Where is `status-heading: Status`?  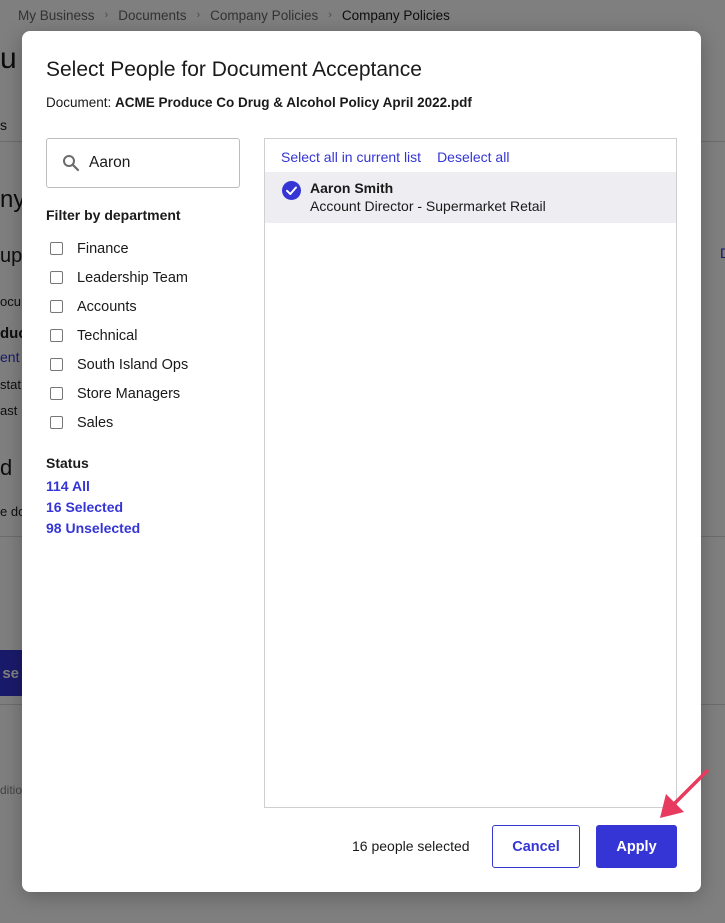 status-heading: Status is located at coordinates (67, 463).